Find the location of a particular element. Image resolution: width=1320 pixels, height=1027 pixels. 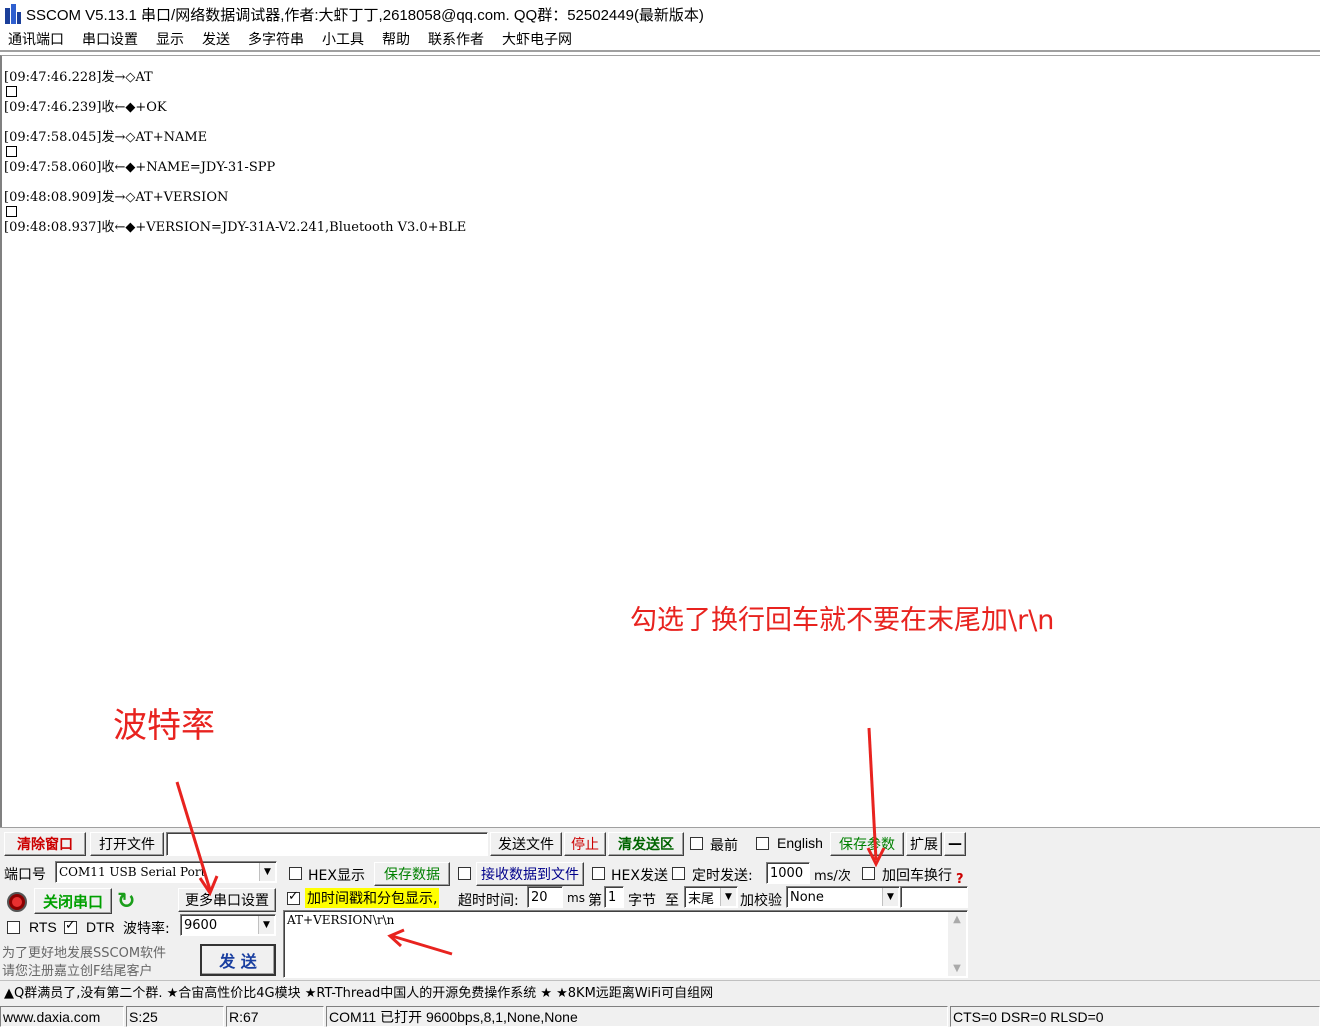

status-lines: CTS=0 DSR=0 RLSD=0 is located at coordinates (1135, 1016).